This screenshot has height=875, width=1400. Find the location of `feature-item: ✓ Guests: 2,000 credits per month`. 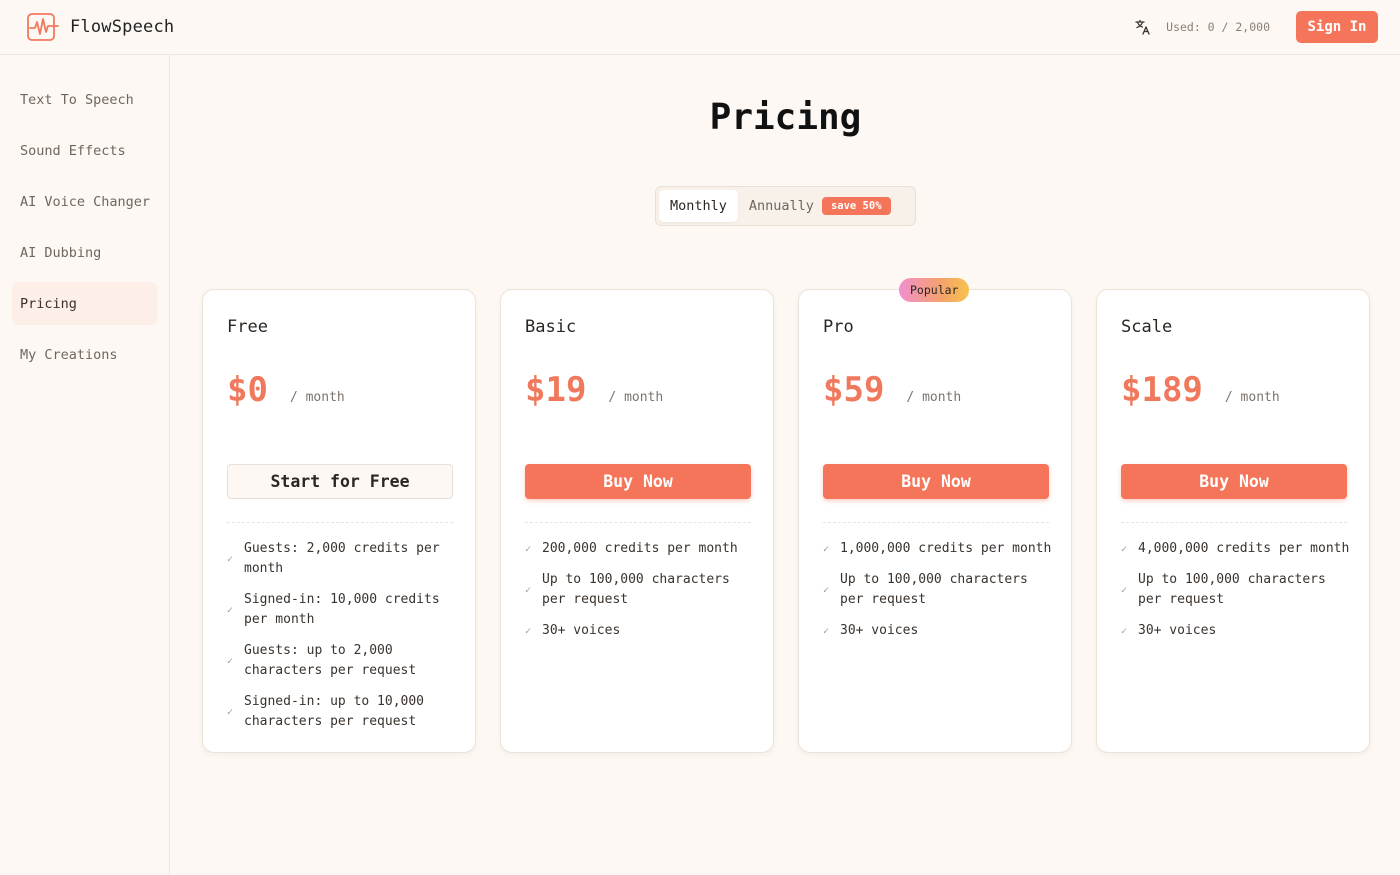

feature-item: ✓ Guests: 2,000 credits per month is located at coordinates (342, 559).